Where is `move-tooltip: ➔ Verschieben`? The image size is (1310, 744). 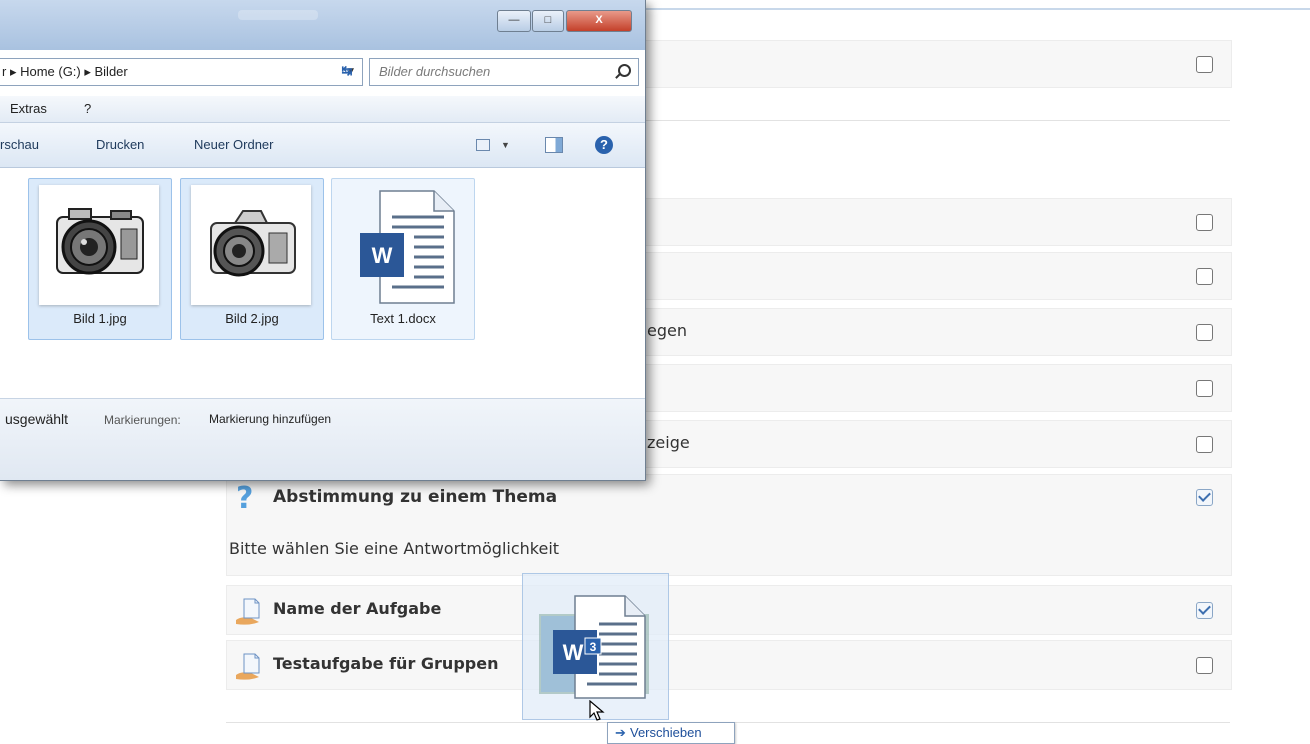
move-tooltip: ➔ Verschieben is located at coordinates (671, 733).